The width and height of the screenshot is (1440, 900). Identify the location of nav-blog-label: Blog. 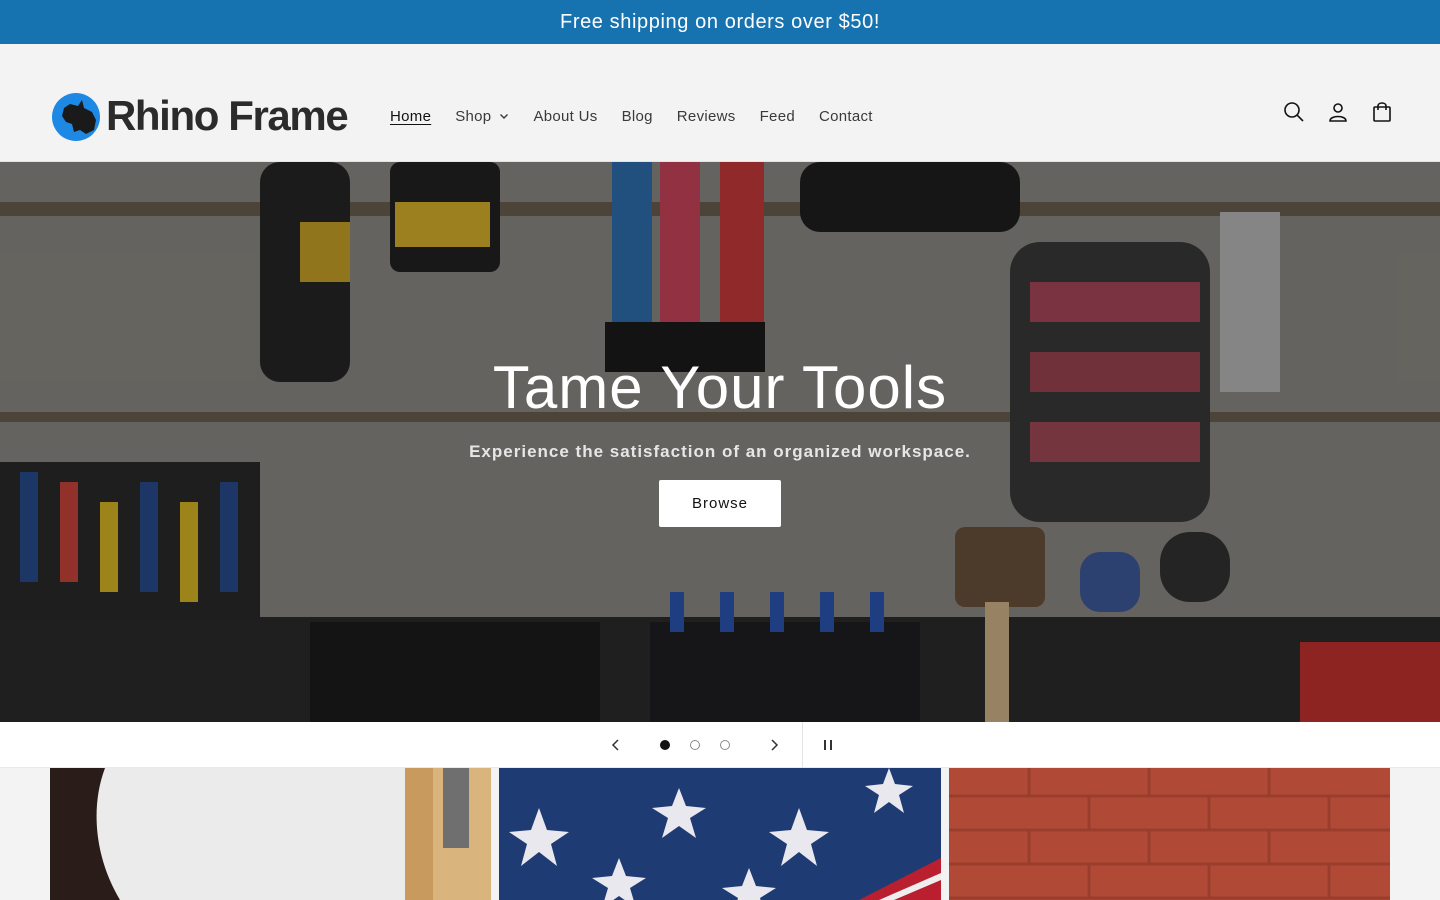
(637, 116).